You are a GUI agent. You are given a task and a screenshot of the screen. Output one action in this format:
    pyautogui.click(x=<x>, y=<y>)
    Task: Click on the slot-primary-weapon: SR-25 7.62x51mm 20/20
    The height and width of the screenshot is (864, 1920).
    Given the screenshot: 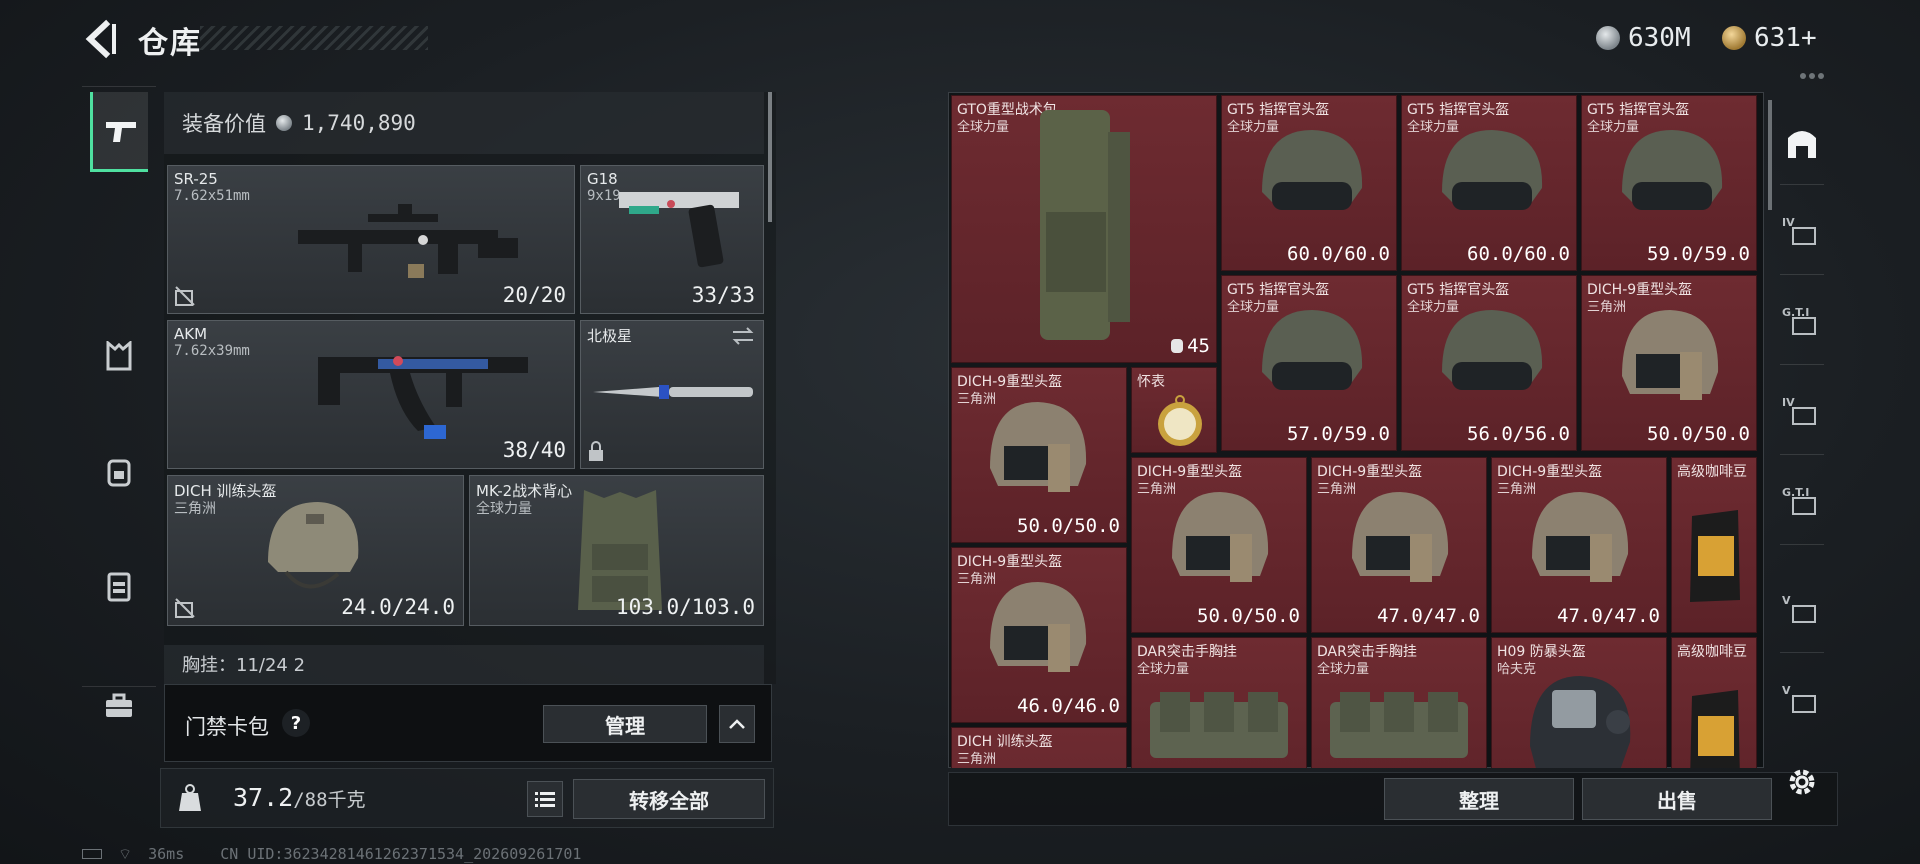 What is the action you would take?
    pyautogui.click(x=371, y=239)
    